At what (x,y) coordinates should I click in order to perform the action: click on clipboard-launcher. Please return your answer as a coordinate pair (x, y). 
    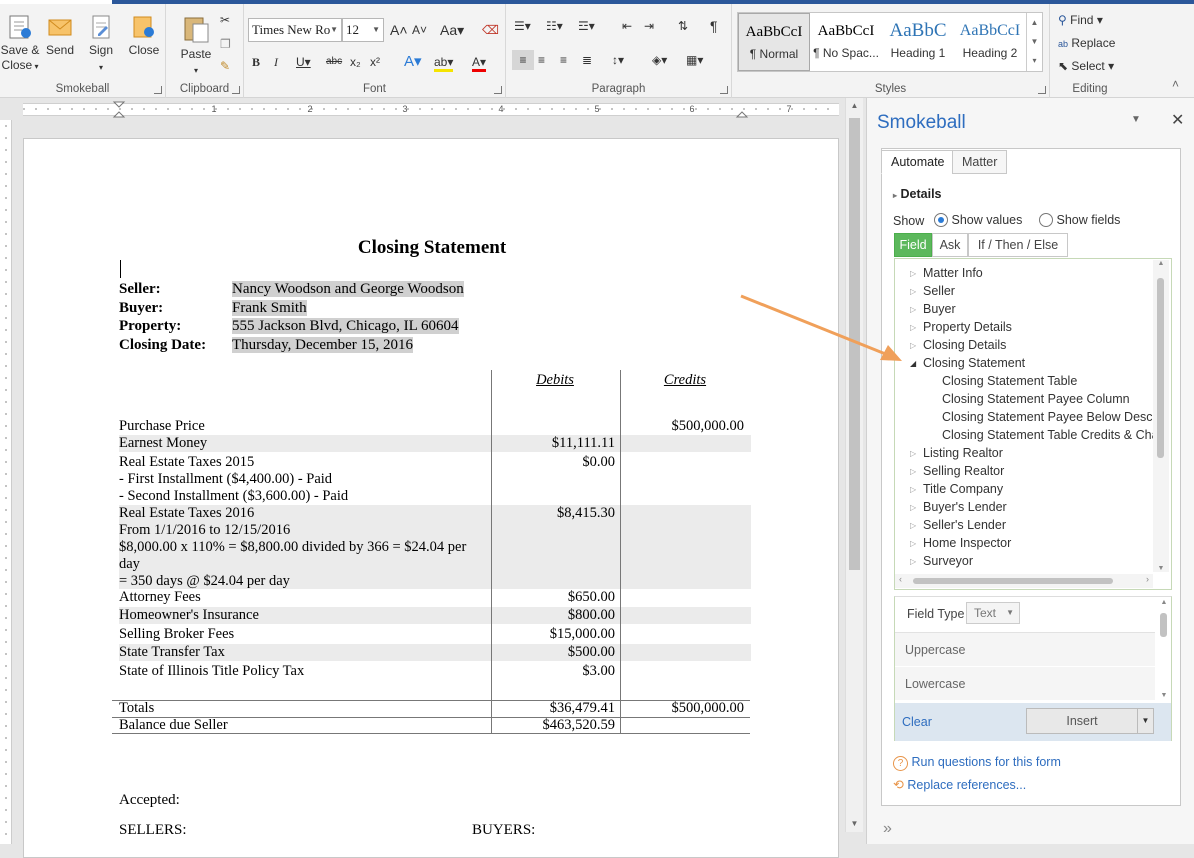
    Looking at the image, I should click on (236, 90).